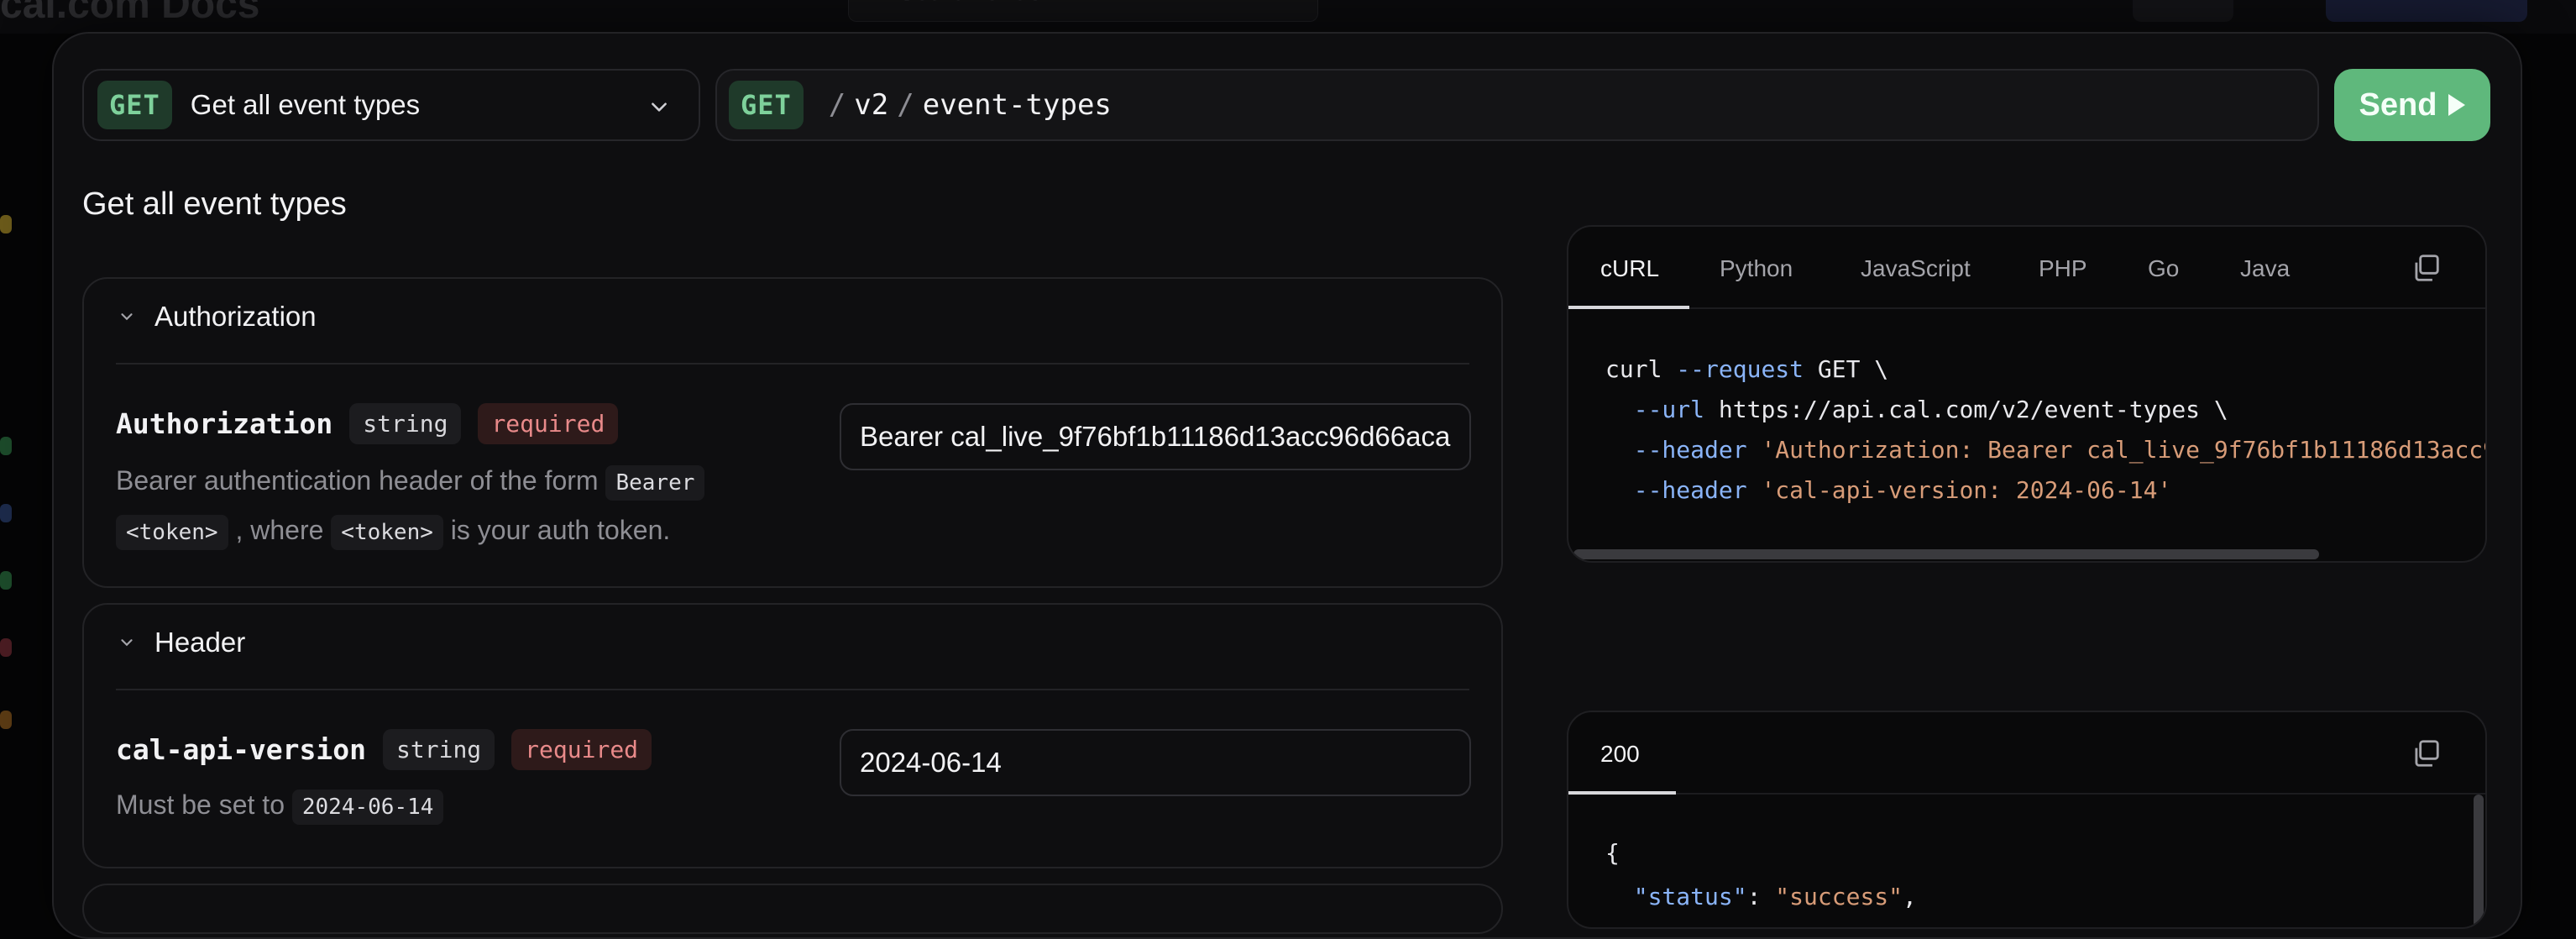 The height and width of the screenshot is (939, 2576). What do you see at coordinates (1946, 554) in the screenshot?
I see `horizontal-scrollbar` at bounding box center [1946, 554].